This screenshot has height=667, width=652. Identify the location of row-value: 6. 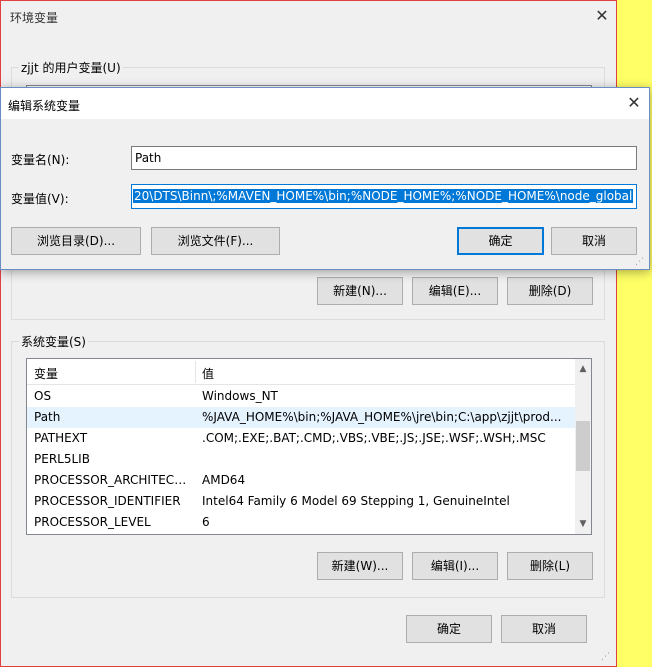
(206, 522).